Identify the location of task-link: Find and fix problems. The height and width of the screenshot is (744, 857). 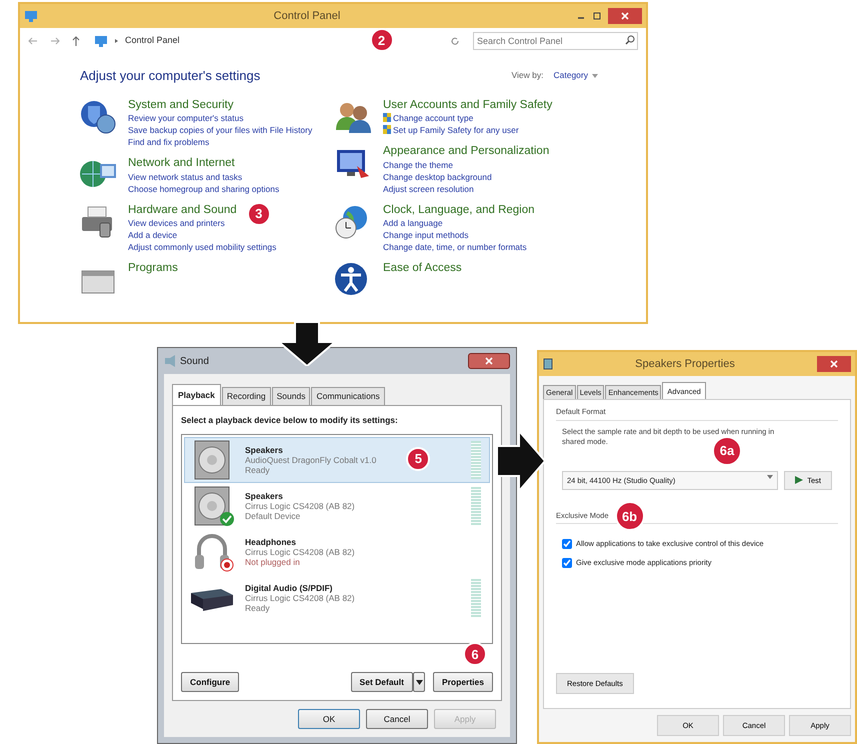
(220, 142).